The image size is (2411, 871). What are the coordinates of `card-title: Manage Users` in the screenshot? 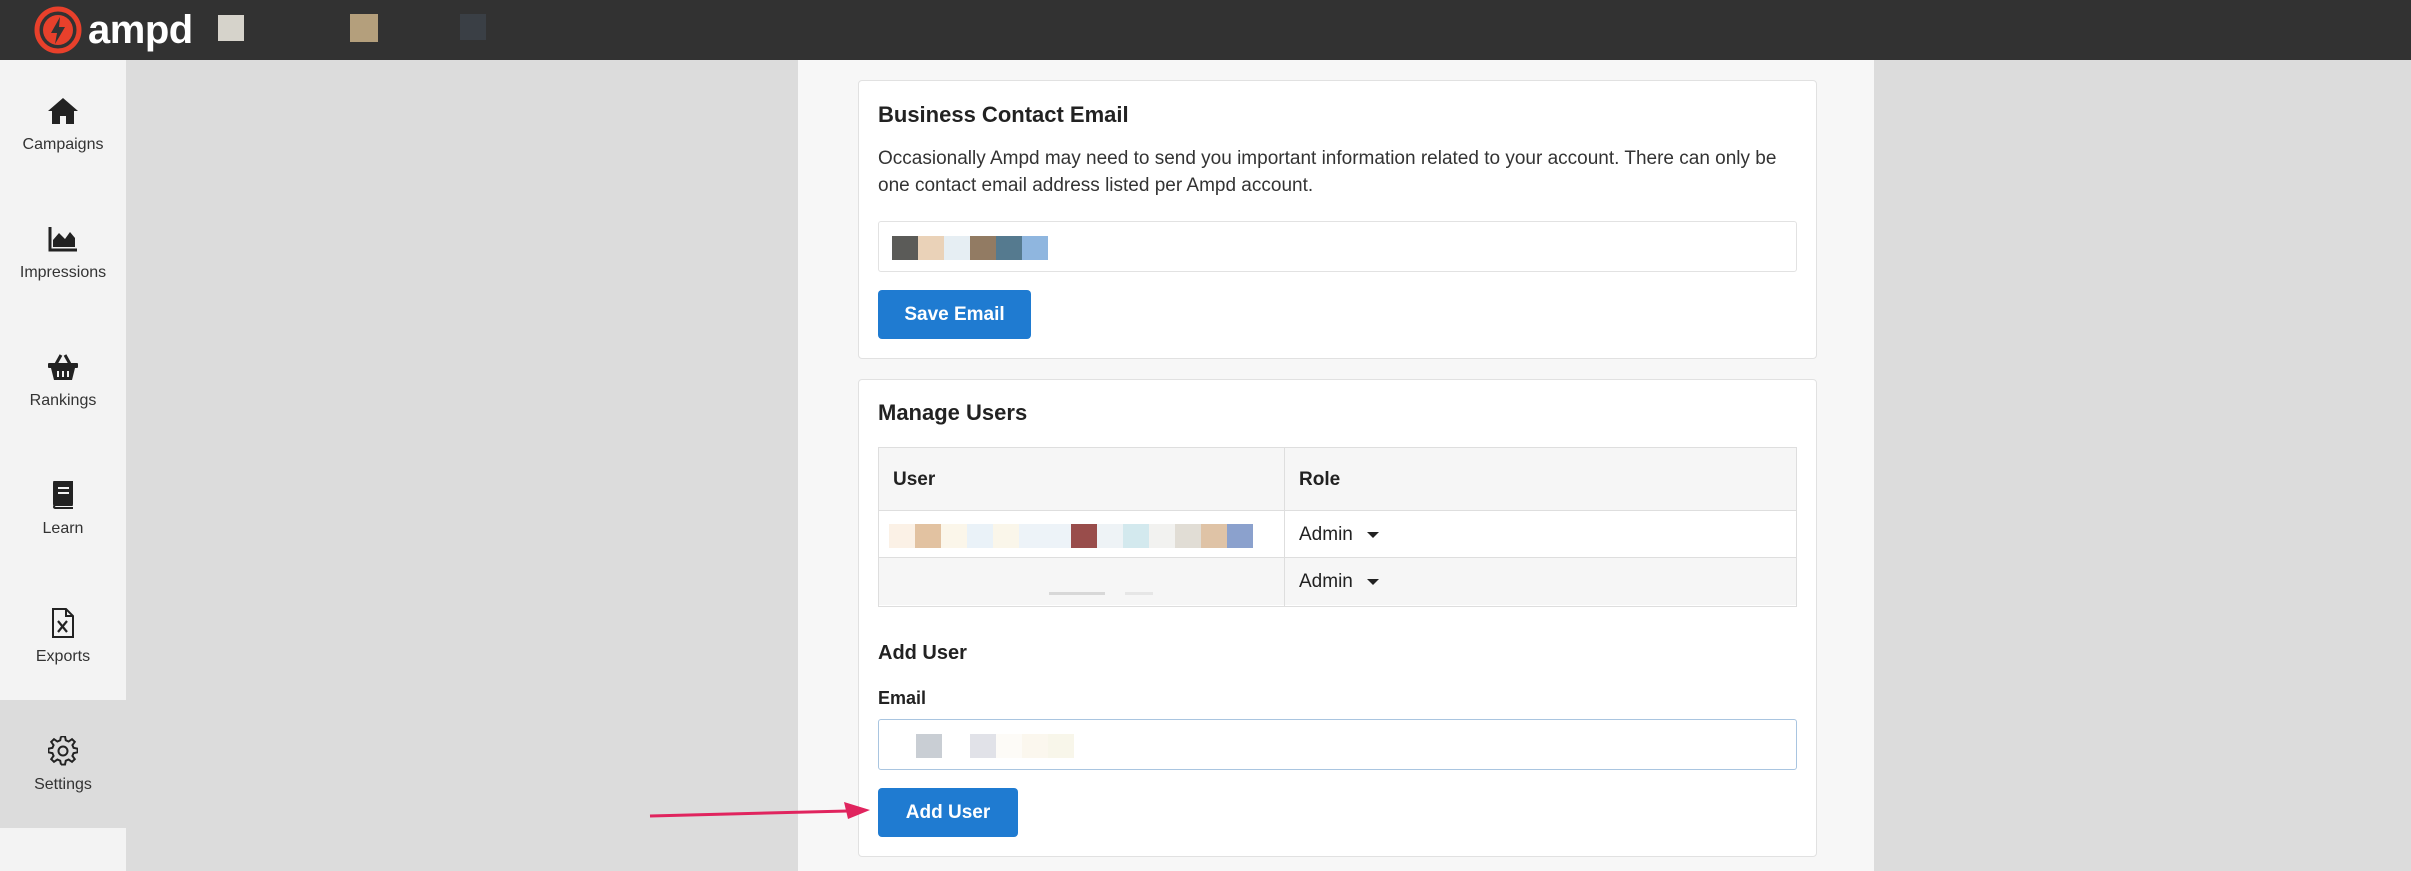 It's located at (953, 412).